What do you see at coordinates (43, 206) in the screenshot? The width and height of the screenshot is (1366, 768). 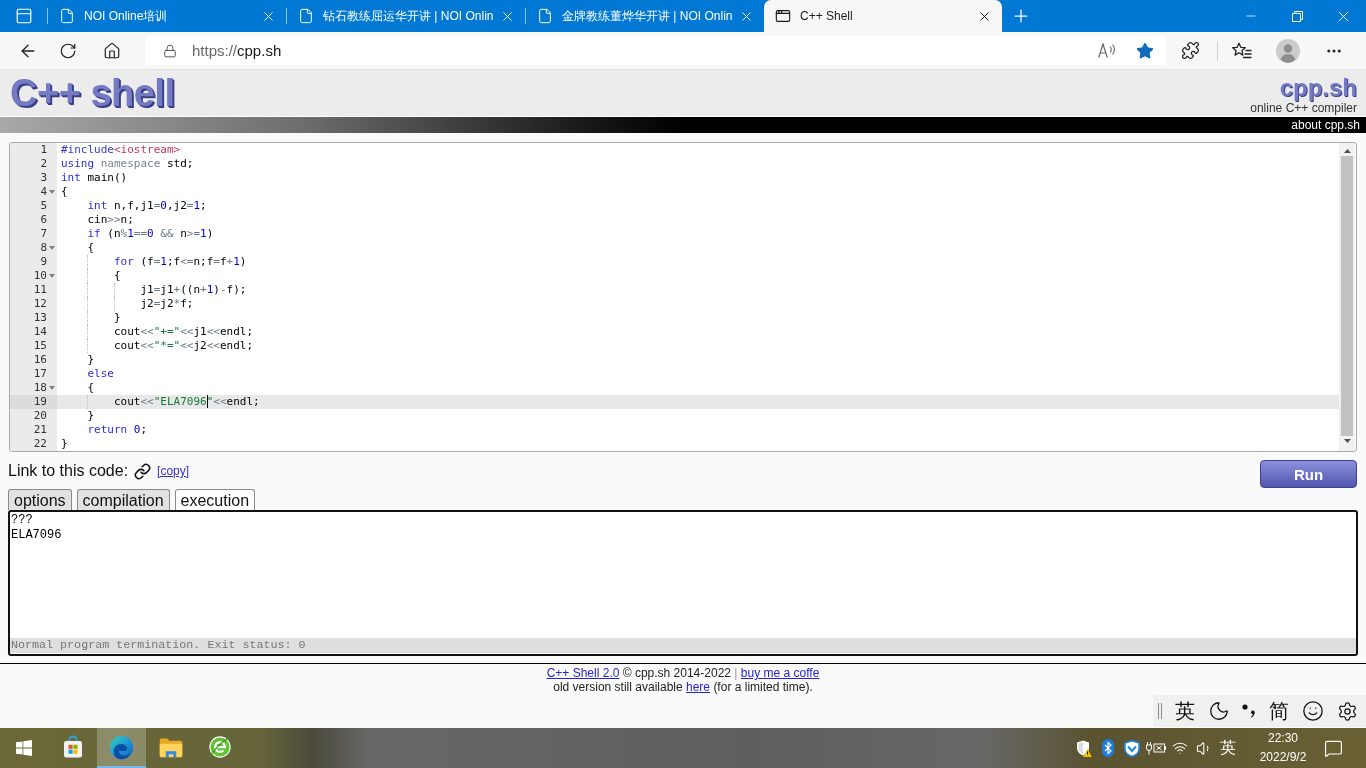 I see `line-number: 5` at bounding box center [43, 206].